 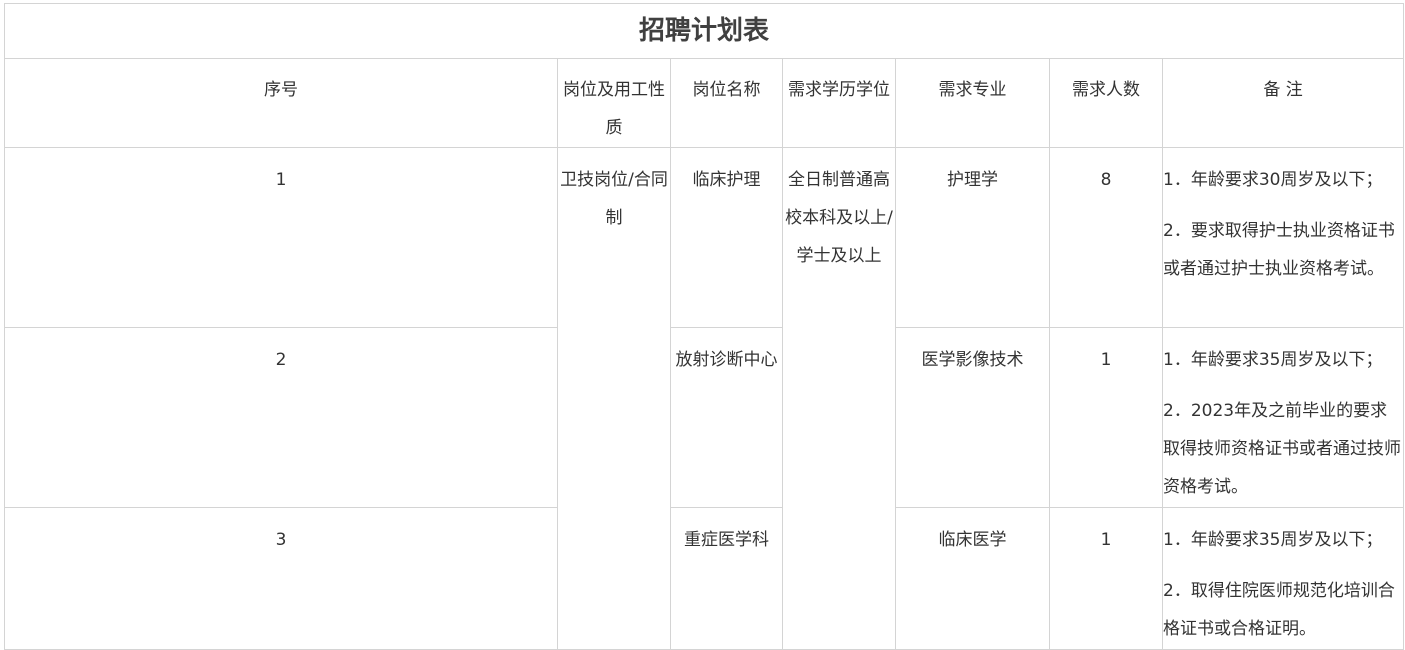 I want to click on table-title: 招聘计划表, so click(x=704, y=31).